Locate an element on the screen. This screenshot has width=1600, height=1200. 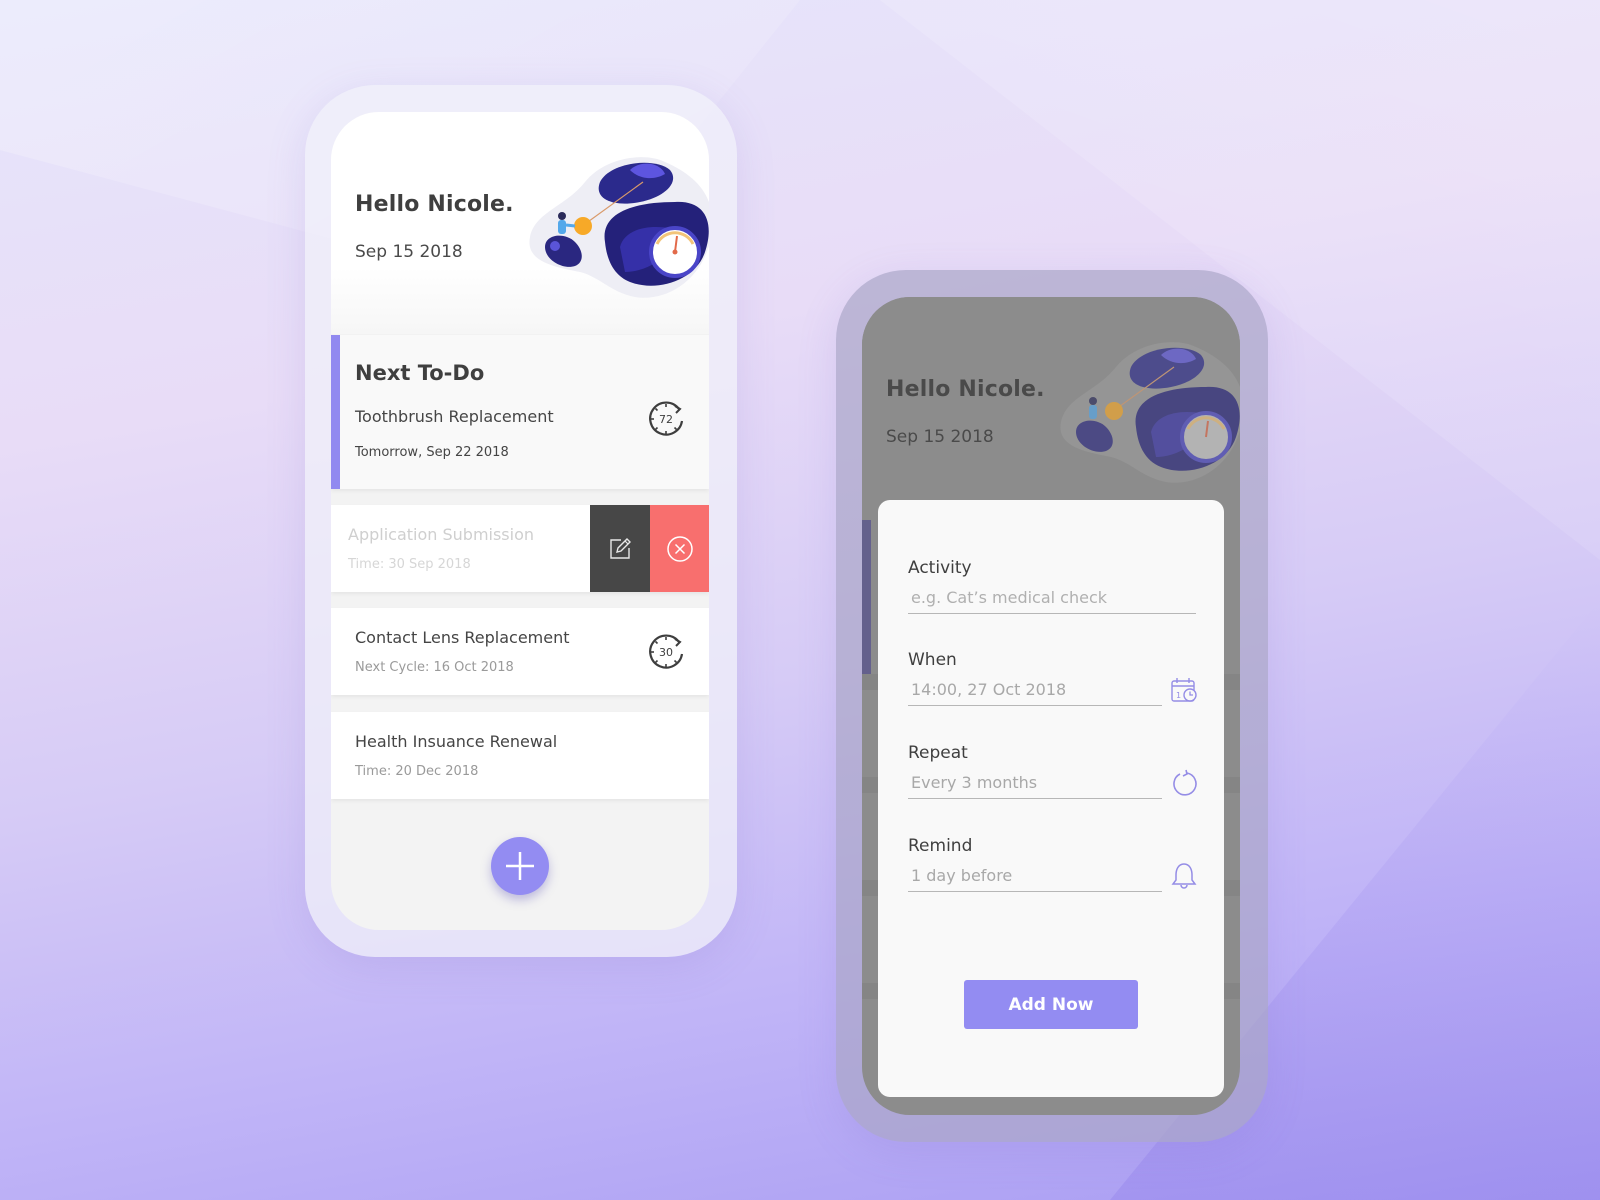
close-circle-icon is located at coordinates (679, 548).